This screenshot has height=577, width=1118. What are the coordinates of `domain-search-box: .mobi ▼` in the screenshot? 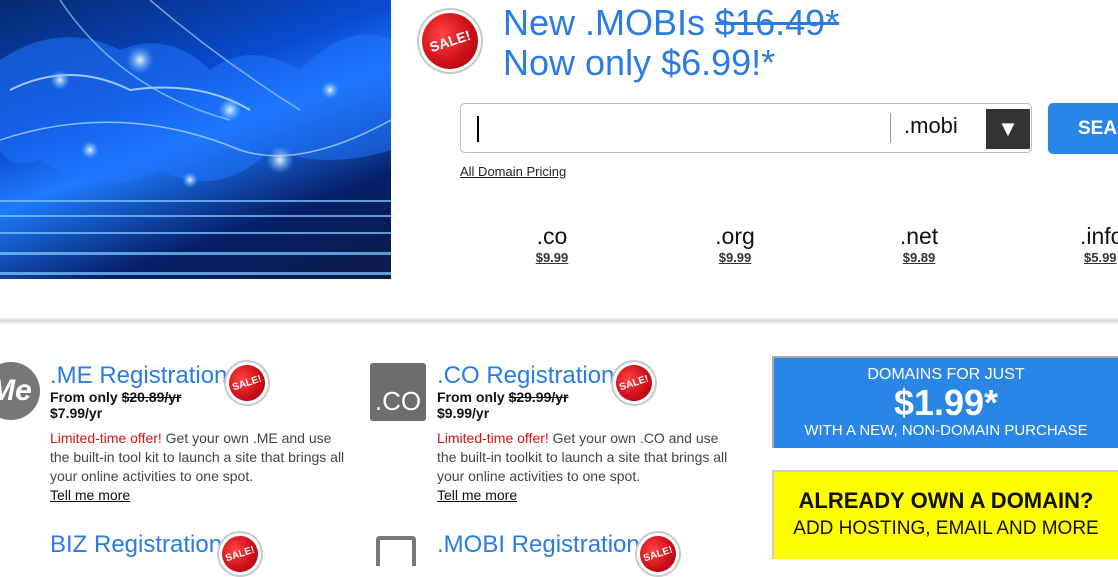 It's located at (746, 128).